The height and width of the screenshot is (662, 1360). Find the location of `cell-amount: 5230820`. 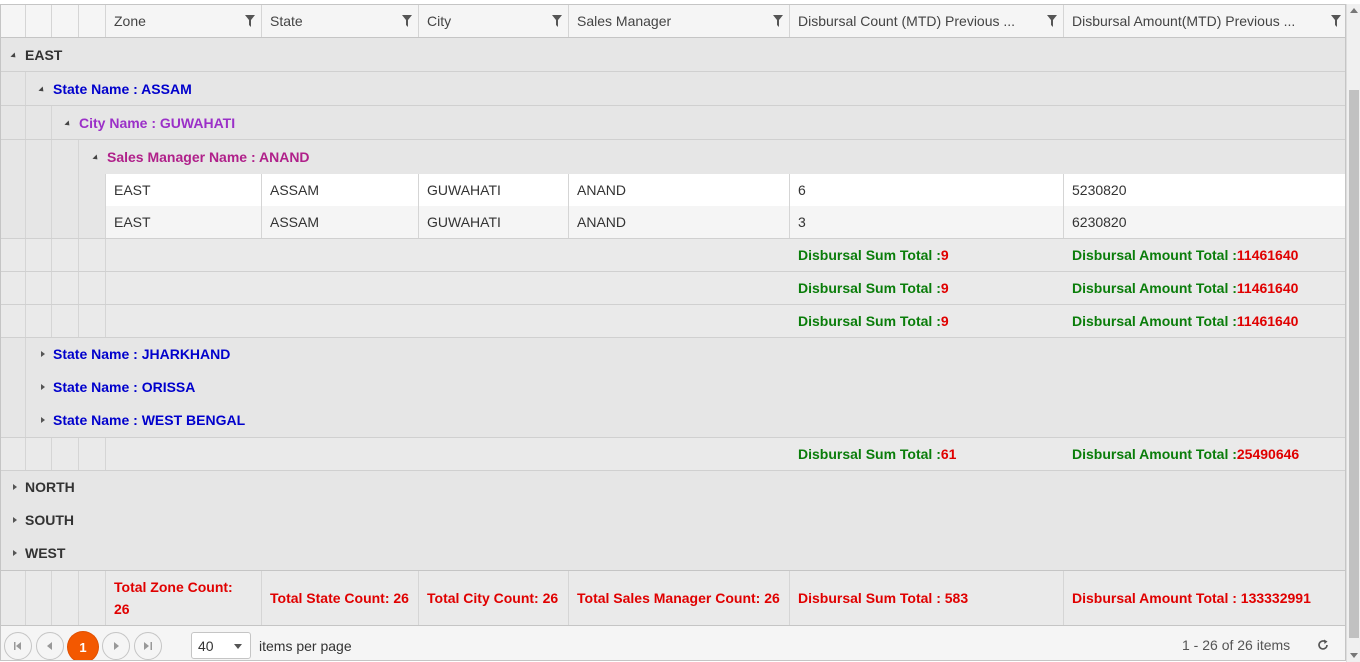

cell-amount: 5230820 is located at coordinates (1099, 190).